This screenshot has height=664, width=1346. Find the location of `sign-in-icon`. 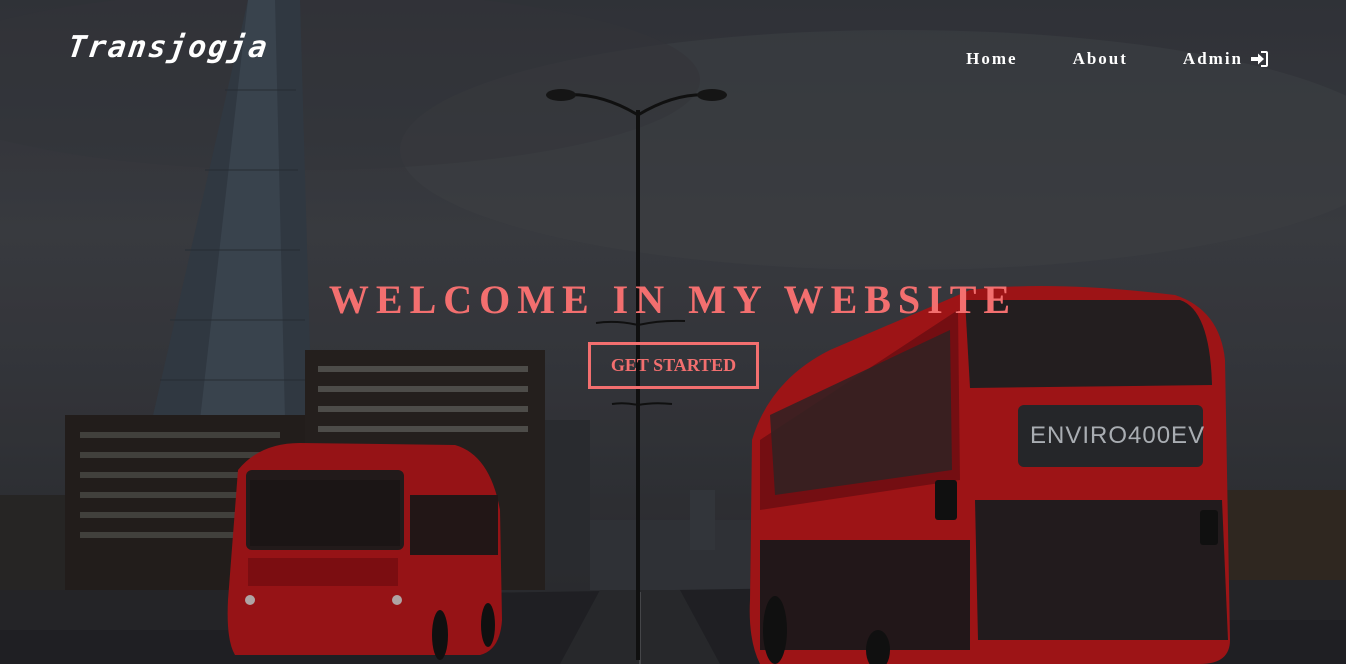

sign-in-icon is located at coordinates (1259, 59).